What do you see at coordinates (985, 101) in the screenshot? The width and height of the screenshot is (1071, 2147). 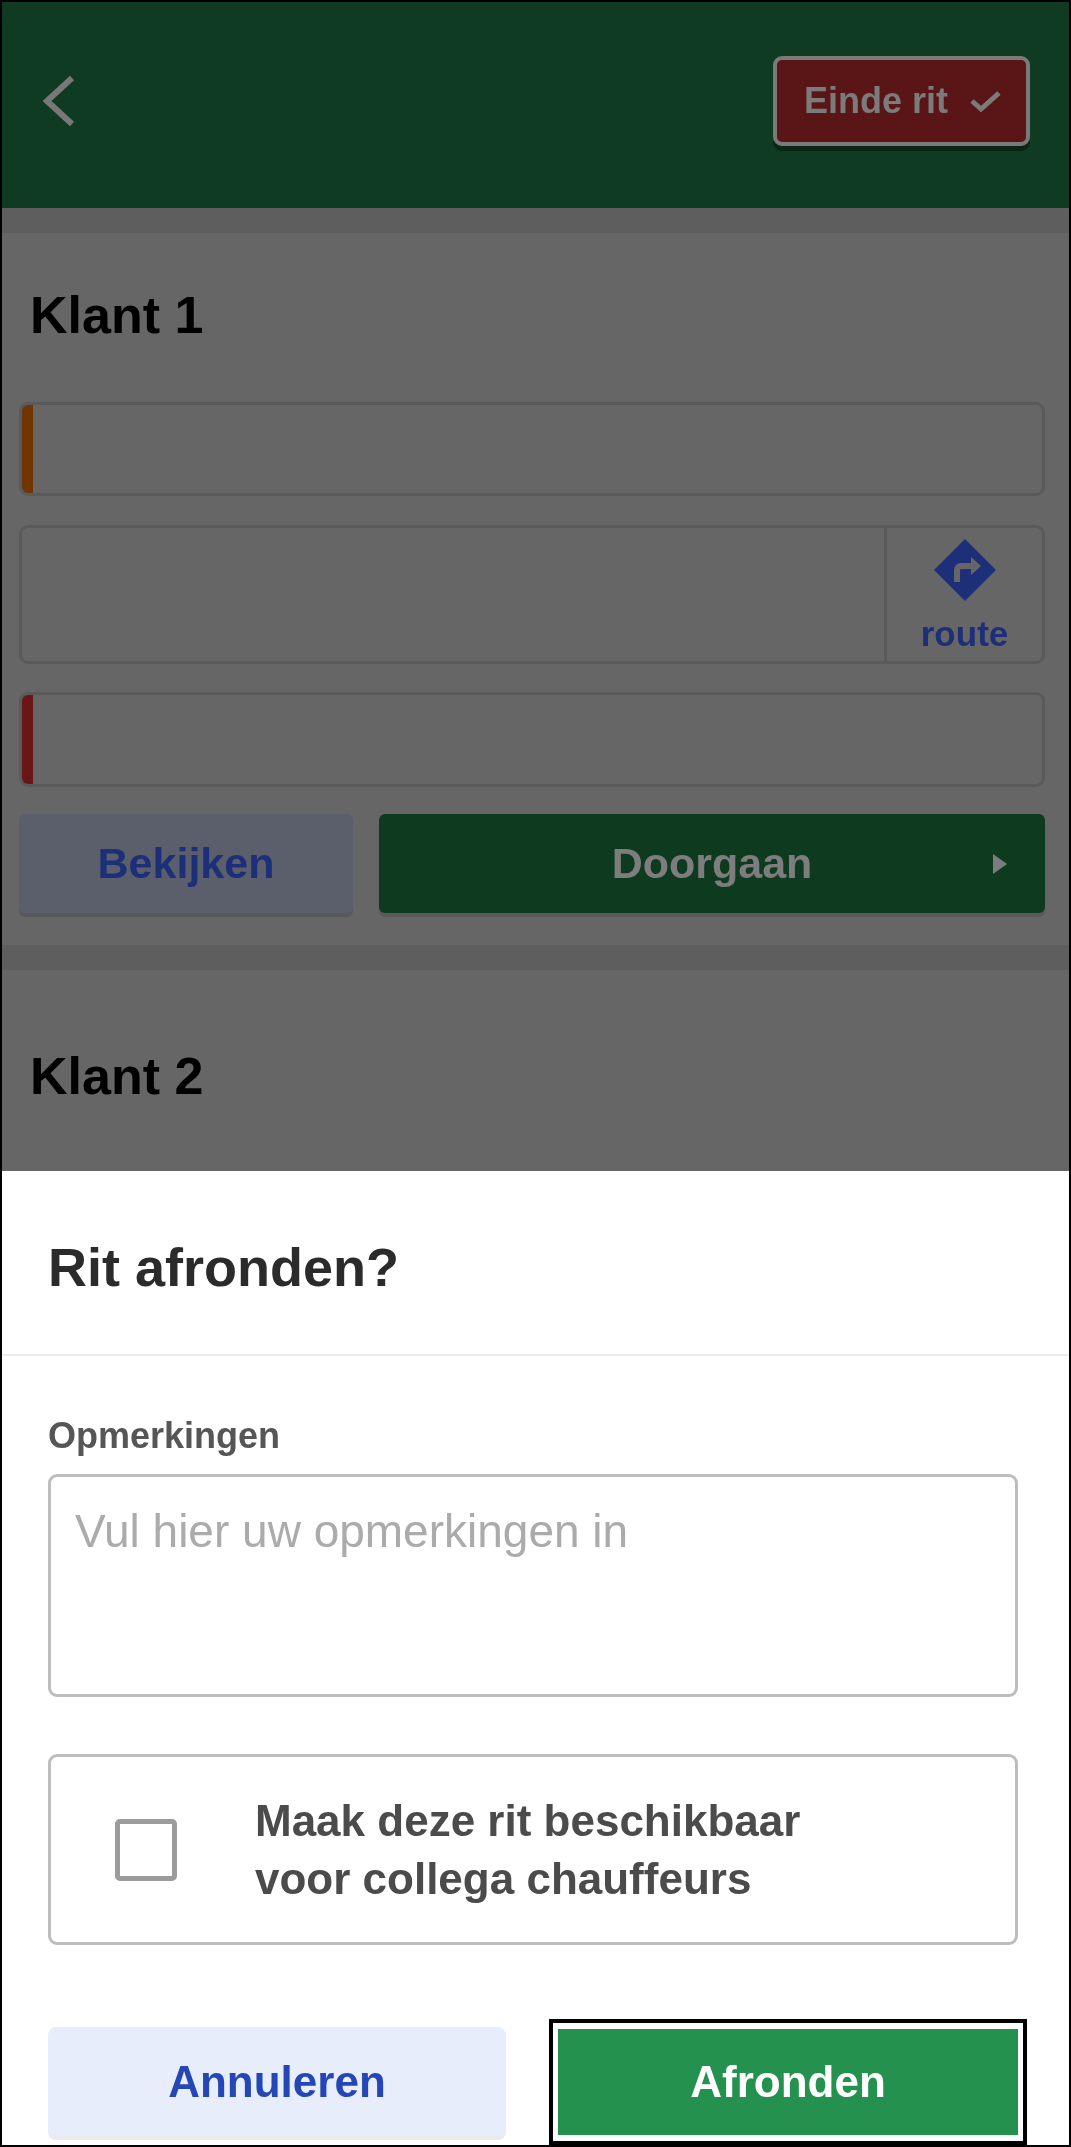 I see `check-icon` at bounding box center [985, 101].